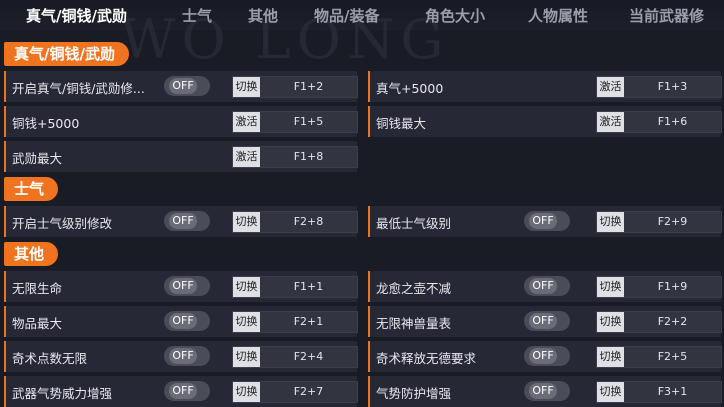 The height and width of the screenshot is (407, 724). What do you see at coordinates (295, 392) in the screenshot?
I see `hotkey-box: 切换 F2+7` at bounding box center [295, 392].